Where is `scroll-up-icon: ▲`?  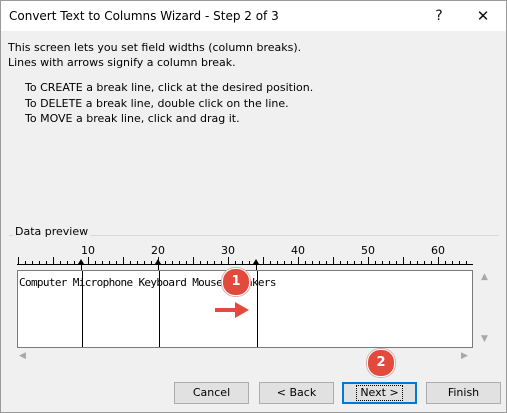 scroll-up-icon: ▲ is located at coordinates (484, 277).